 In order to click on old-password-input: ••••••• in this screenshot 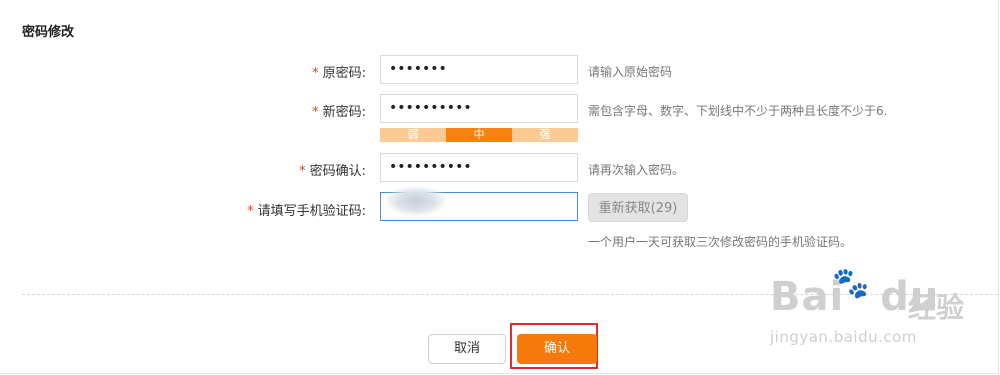, I will do `click(479, 69)`.